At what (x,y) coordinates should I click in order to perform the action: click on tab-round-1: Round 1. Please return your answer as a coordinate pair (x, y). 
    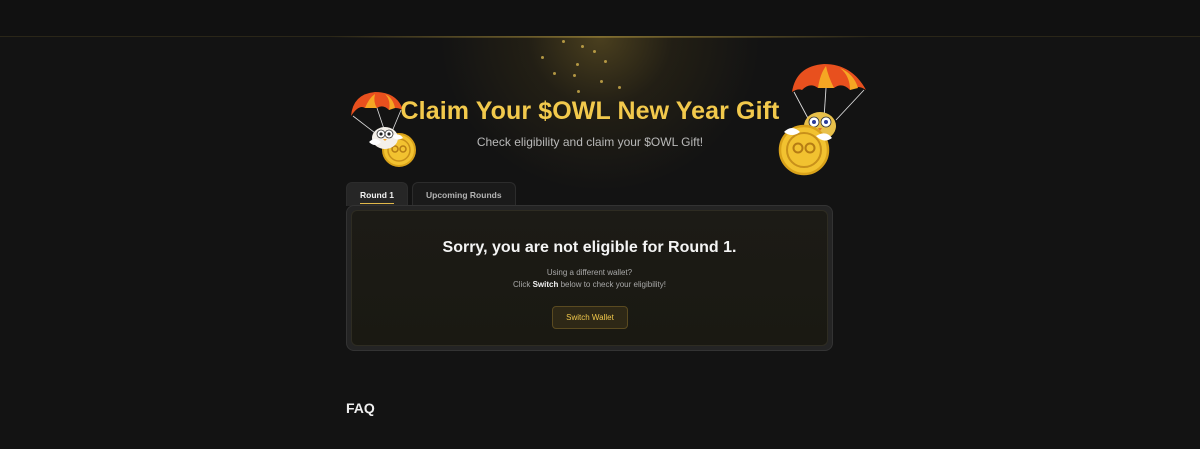
    Looking at the image, I should click on (377, 194).